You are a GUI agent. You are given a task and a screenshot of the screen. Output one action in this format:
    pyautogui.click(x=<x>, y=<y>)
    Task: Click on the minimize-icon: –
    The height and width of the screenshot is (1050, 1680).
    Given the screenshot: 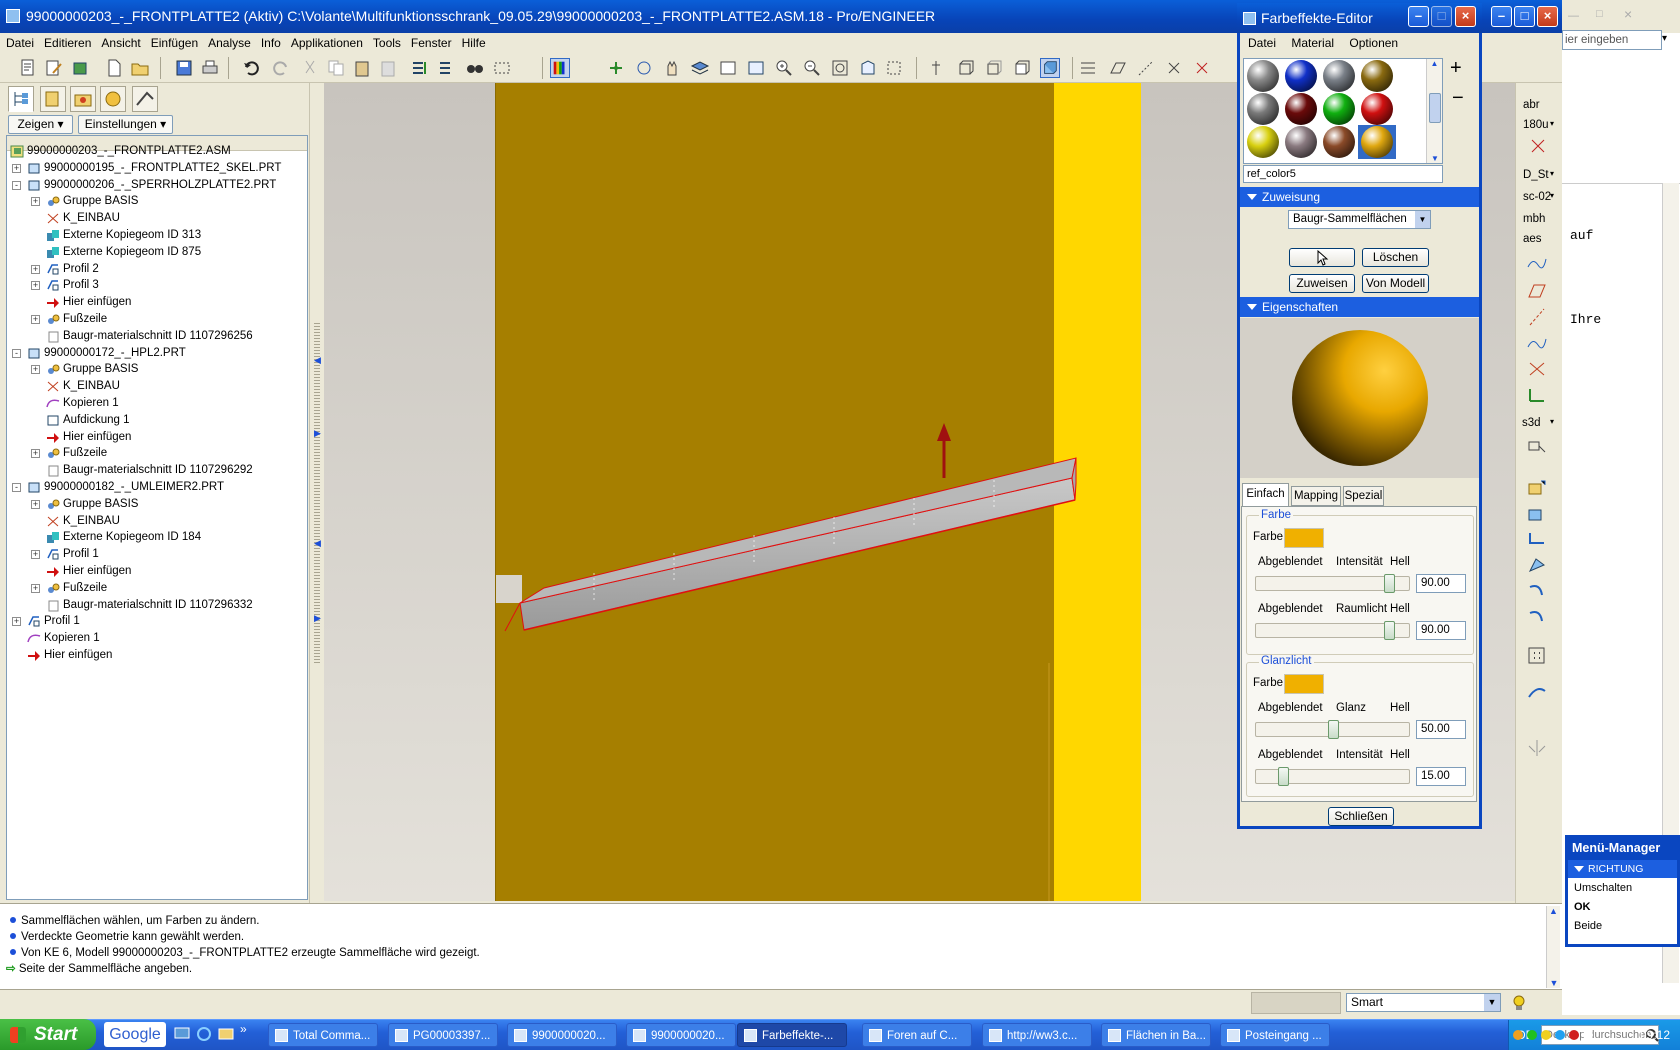 What is the action you would take?
    pyautogui.click(x=1501, y=16)
    